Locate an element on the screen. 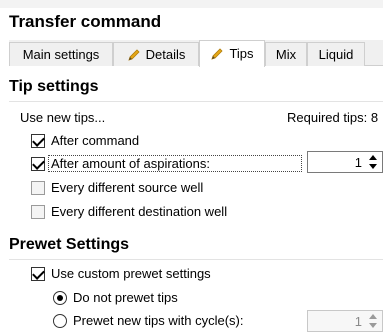 Image resolution: width=383 pixels, height=333 pixels. do-not-prewet-radio is located at coordinates (60, 297).